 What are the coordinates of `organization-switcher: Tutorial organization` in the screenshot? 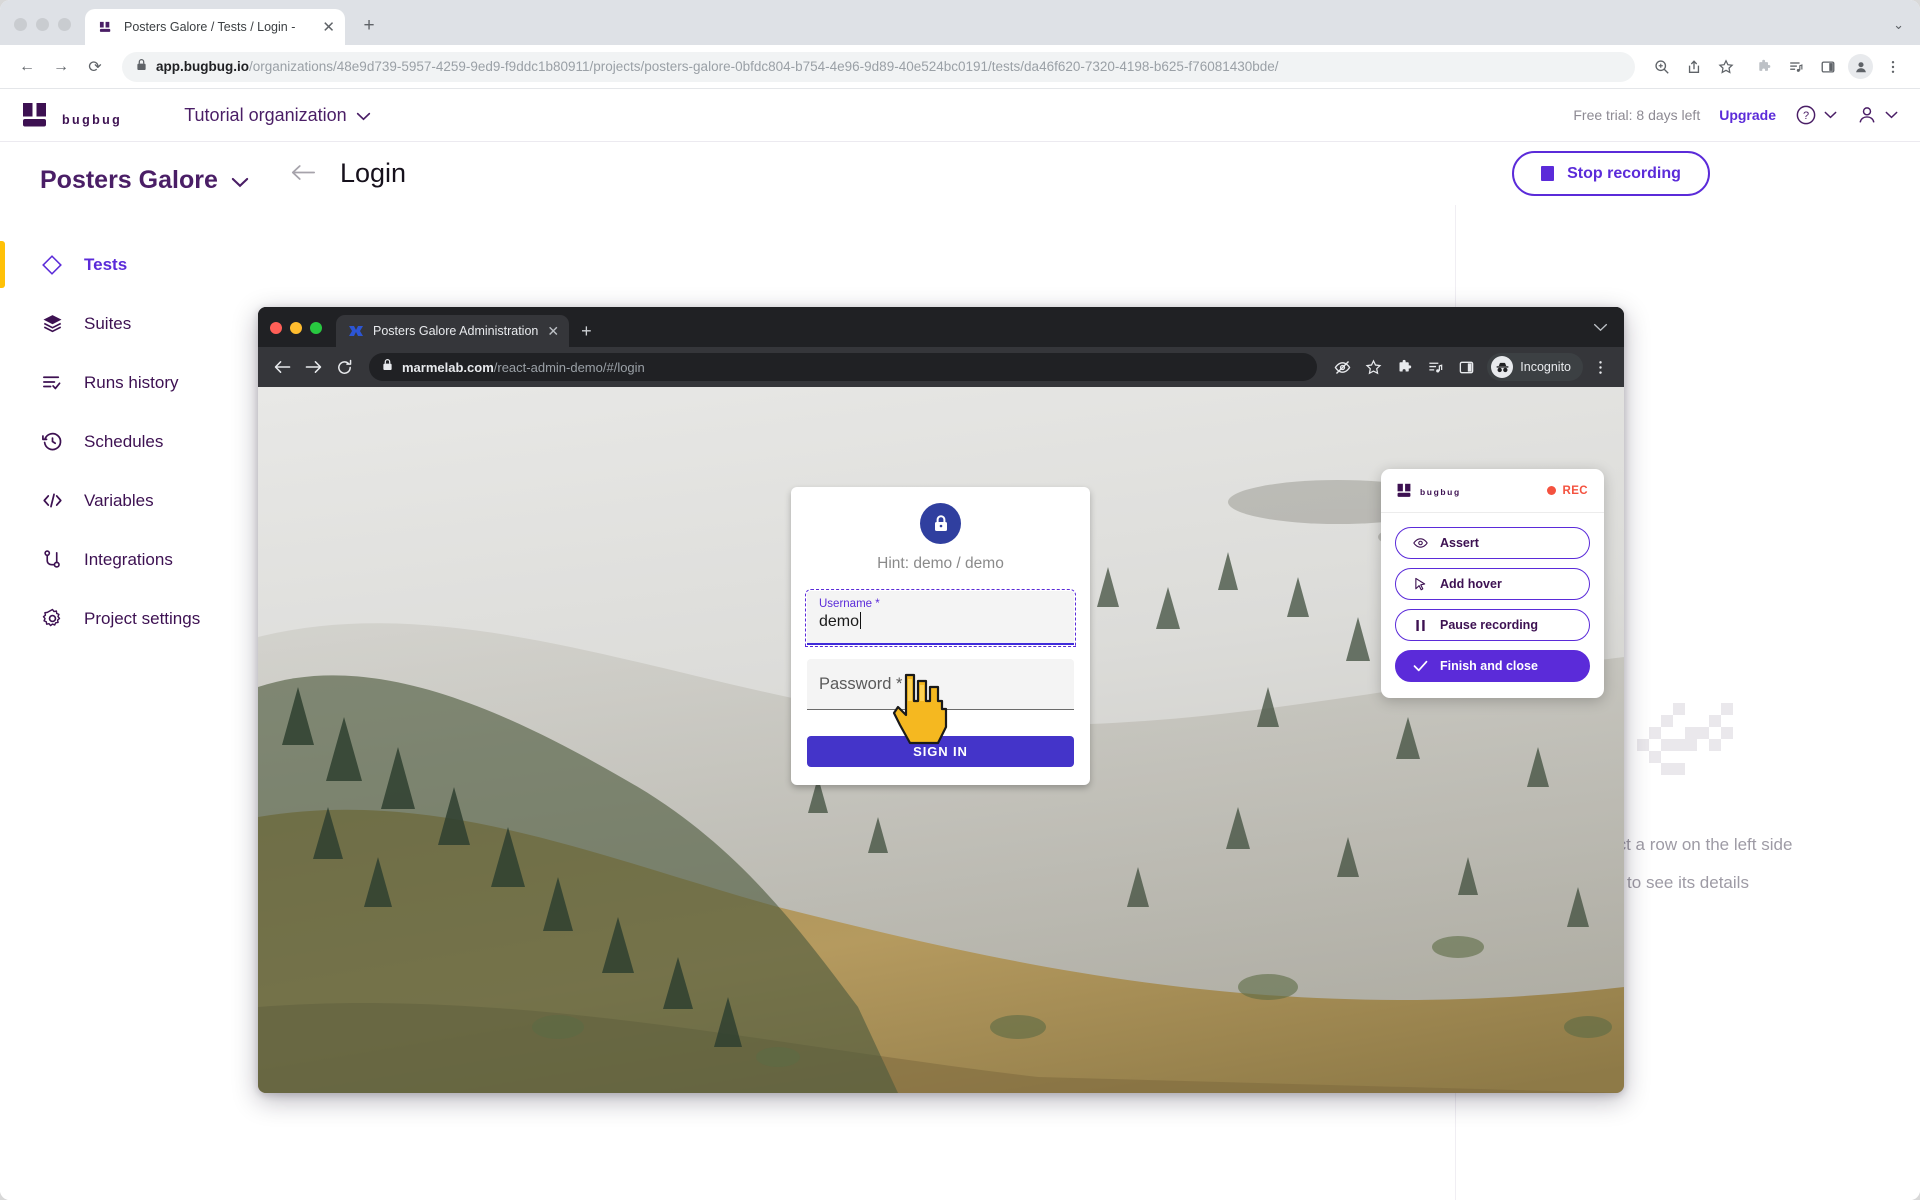 It's located at (277, 115).